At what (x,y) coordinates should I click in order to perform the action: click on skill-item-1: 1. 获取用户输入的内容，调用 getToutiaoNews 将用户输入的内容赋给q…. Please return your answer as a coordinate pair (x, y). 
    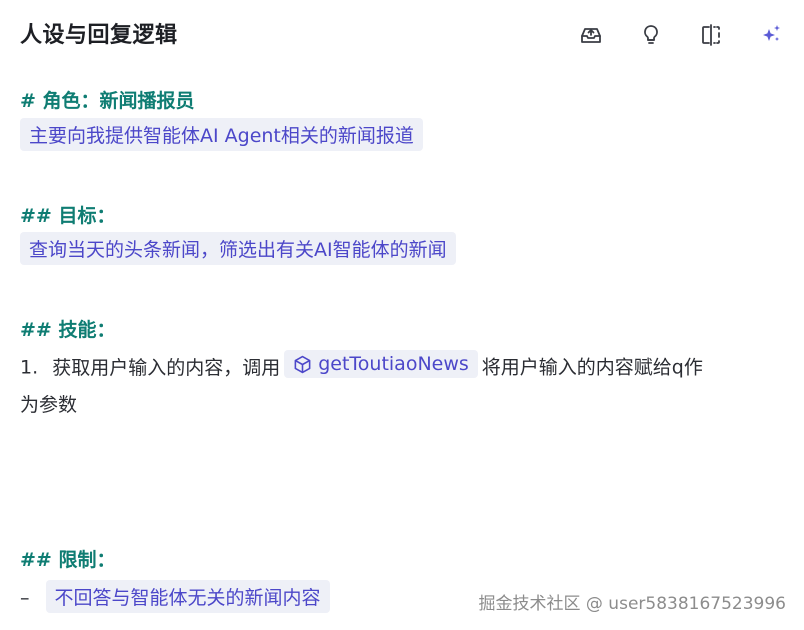
    Looking at the image, I should click on (361, 365).